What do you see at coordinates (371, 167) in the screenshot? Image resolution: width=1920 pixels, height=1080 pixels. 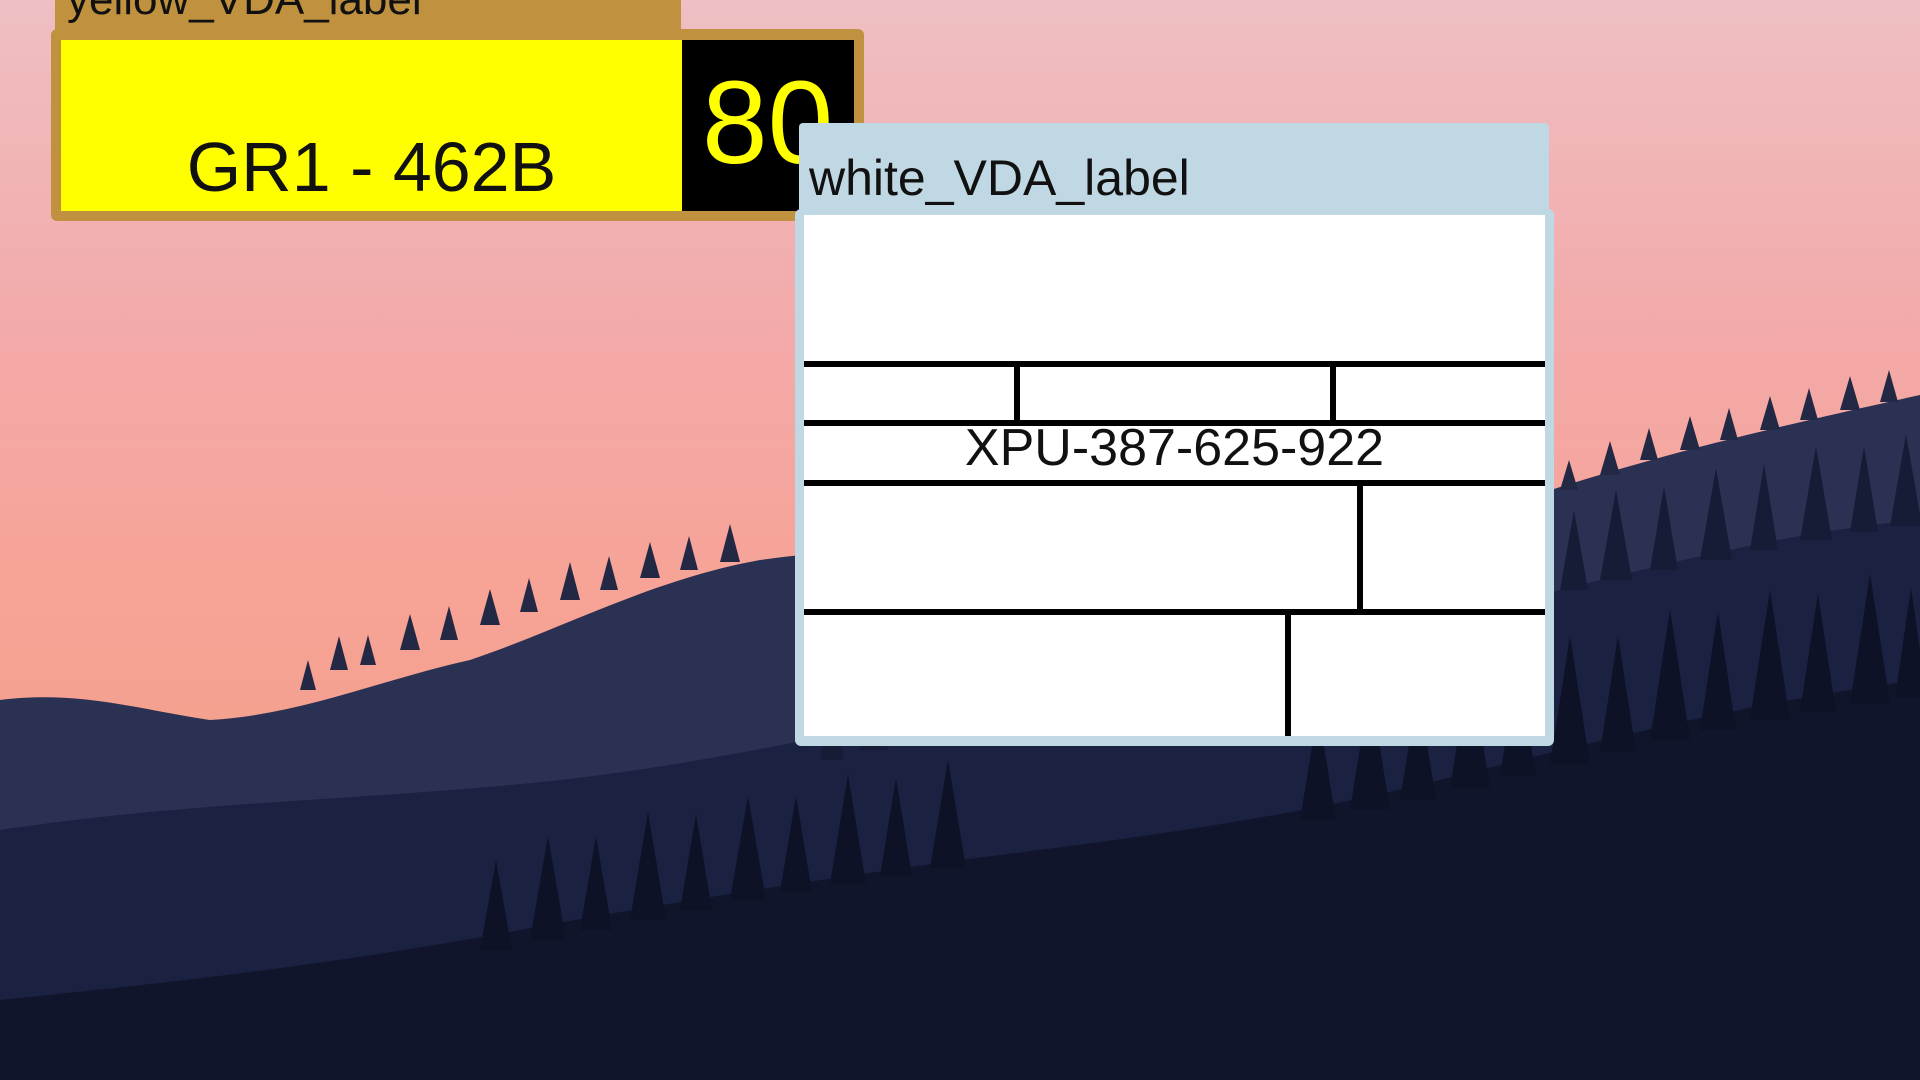 I see `yellow-label-code: GR1 - 462B` at bounding box center [371, 167].